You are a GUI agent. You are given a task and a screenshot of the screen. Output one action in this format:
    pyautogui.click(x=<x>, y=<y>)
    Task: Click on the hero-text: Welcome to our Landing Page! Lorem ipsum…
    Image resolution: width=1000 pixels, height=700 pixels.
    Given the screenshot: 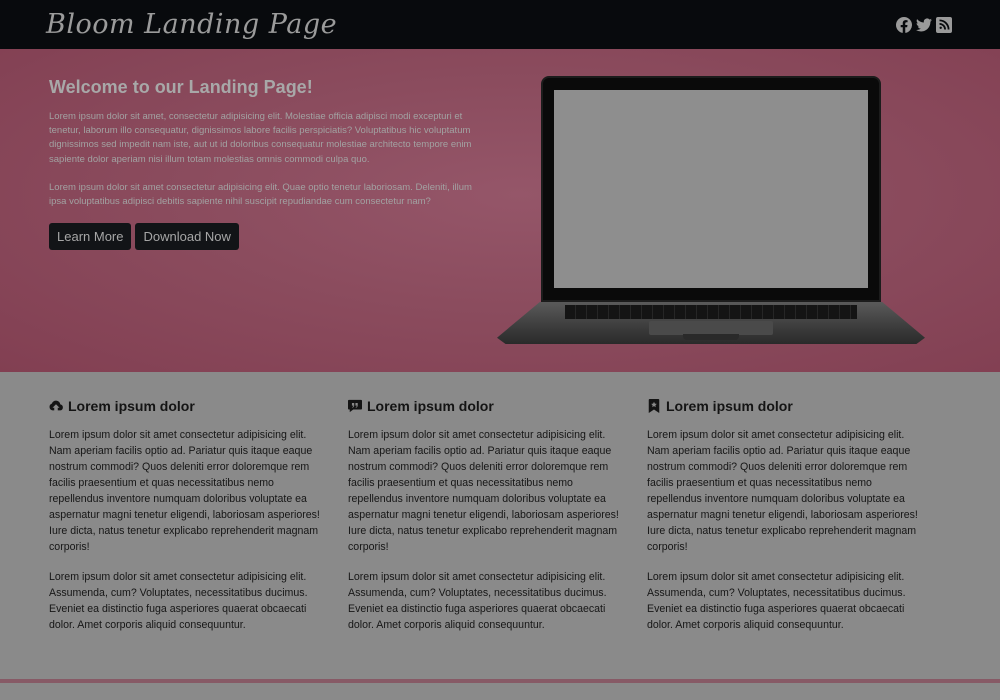 What is the action you would take?
    pyautogui.click(x=264, y=164)
    